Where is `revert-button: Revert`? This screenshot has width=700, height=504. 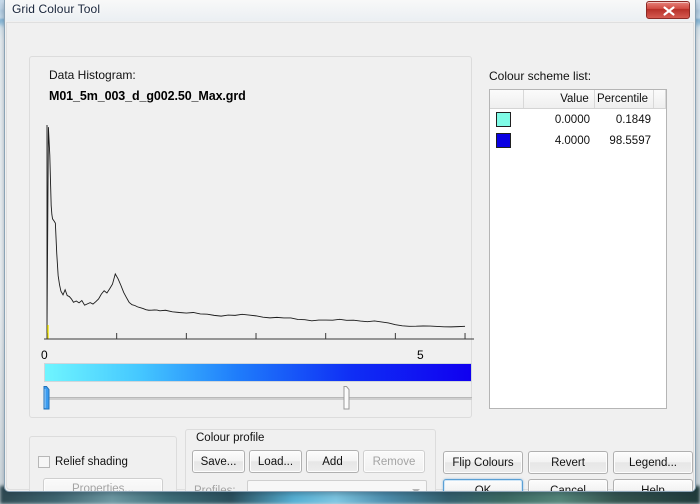 revert-button: Revert is located at coordinates (568, 462).